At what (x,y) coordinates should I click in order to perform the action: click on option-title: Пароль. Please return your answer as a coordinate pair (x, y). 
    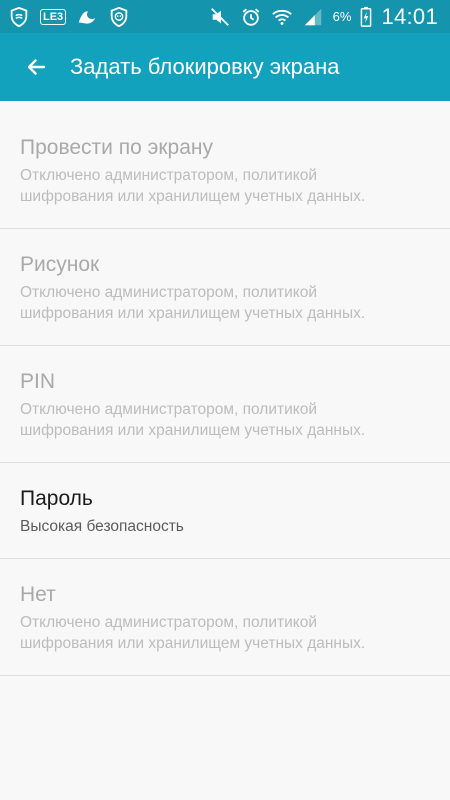
    Looking at the image, I should click on (56, 498).